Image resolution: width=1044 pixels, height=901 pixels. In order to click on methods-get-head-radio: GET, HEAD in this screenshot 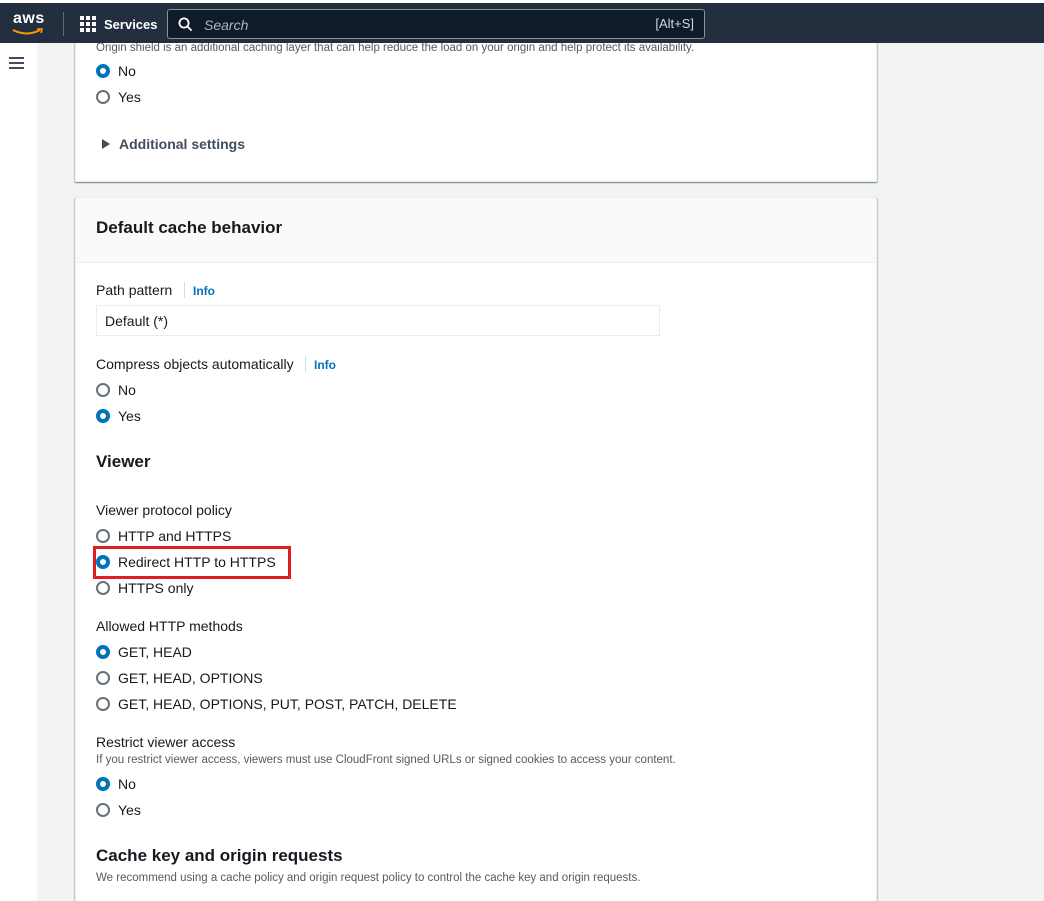, I will do `click(144, 652)`.